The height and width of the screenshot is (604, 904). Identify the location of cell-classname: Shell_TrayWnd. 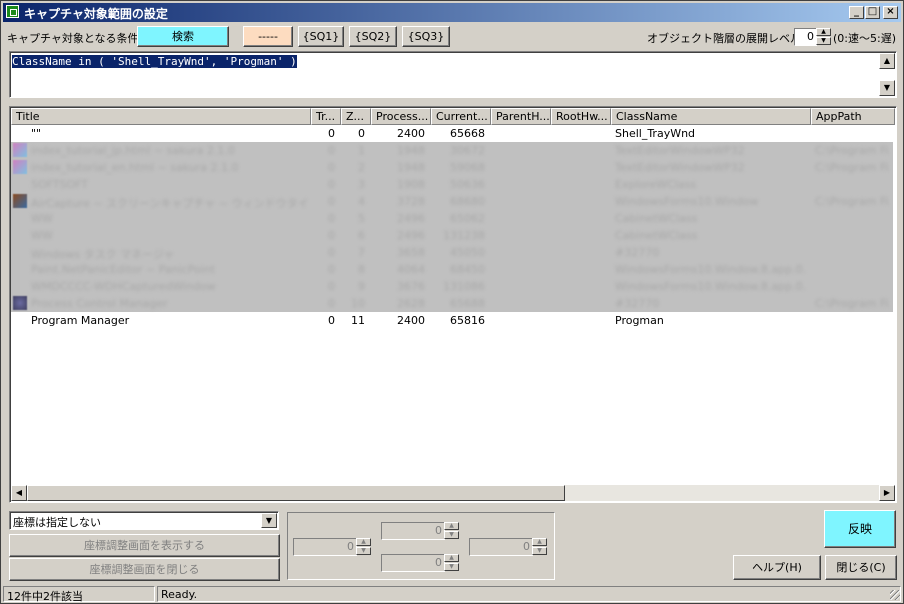
(655, 133).